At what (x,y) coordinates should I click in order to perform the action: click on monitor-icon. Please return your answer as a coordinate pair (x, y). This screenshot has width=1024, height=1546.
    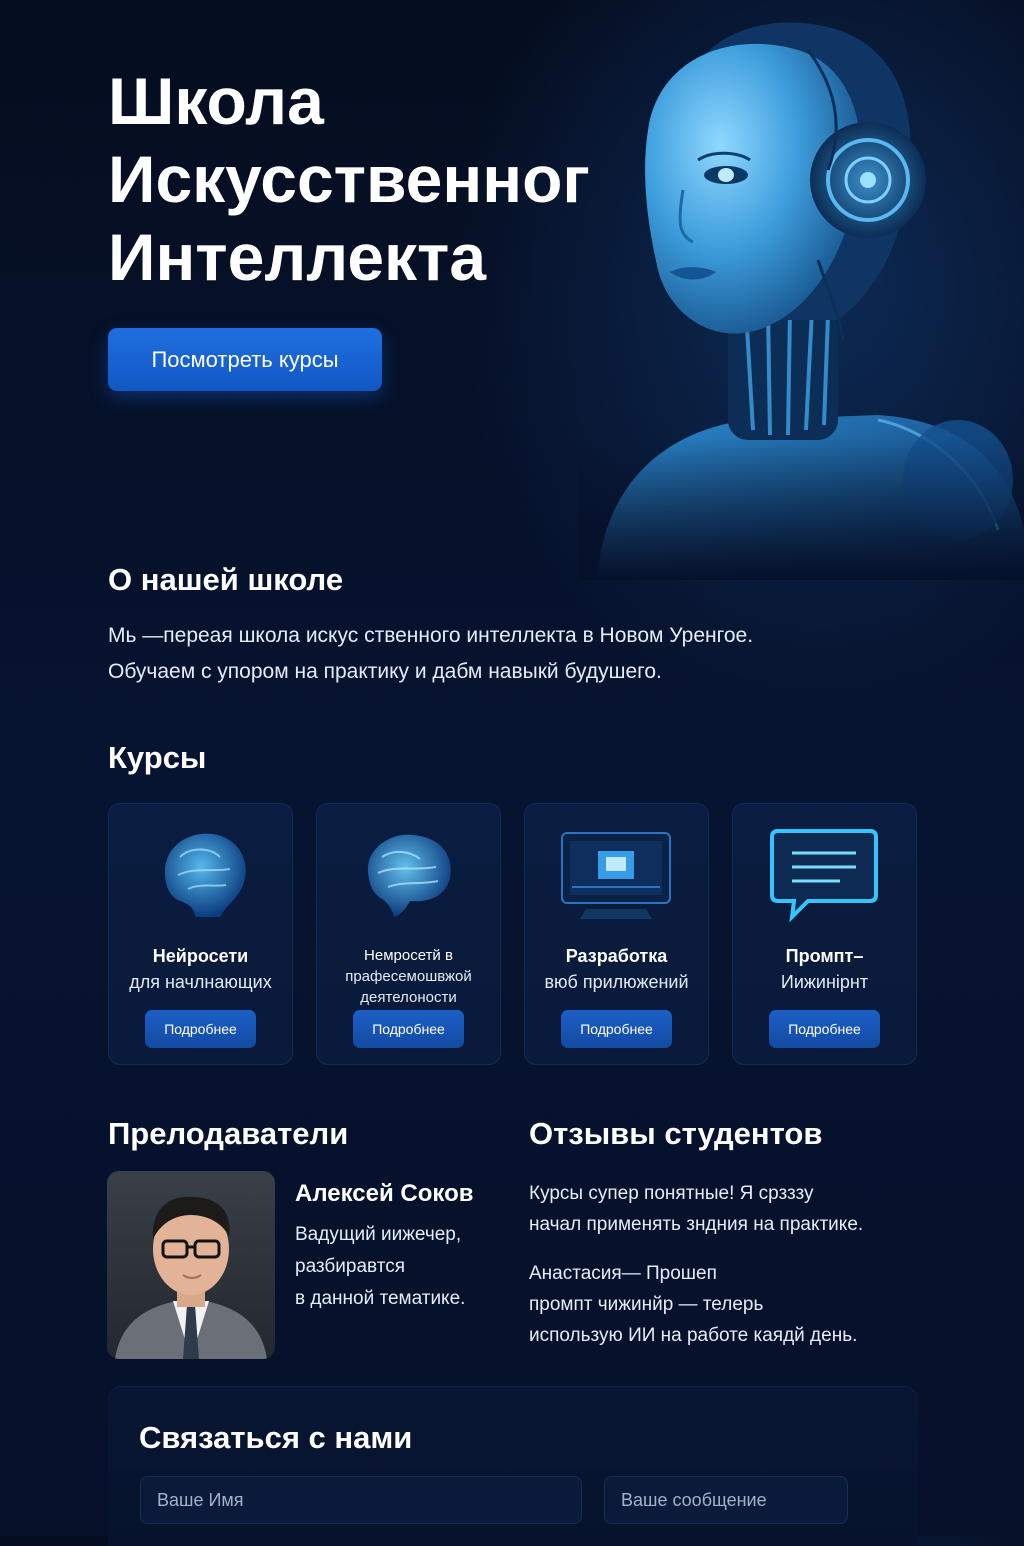
    Looking at the image, I should click on (616, 875).